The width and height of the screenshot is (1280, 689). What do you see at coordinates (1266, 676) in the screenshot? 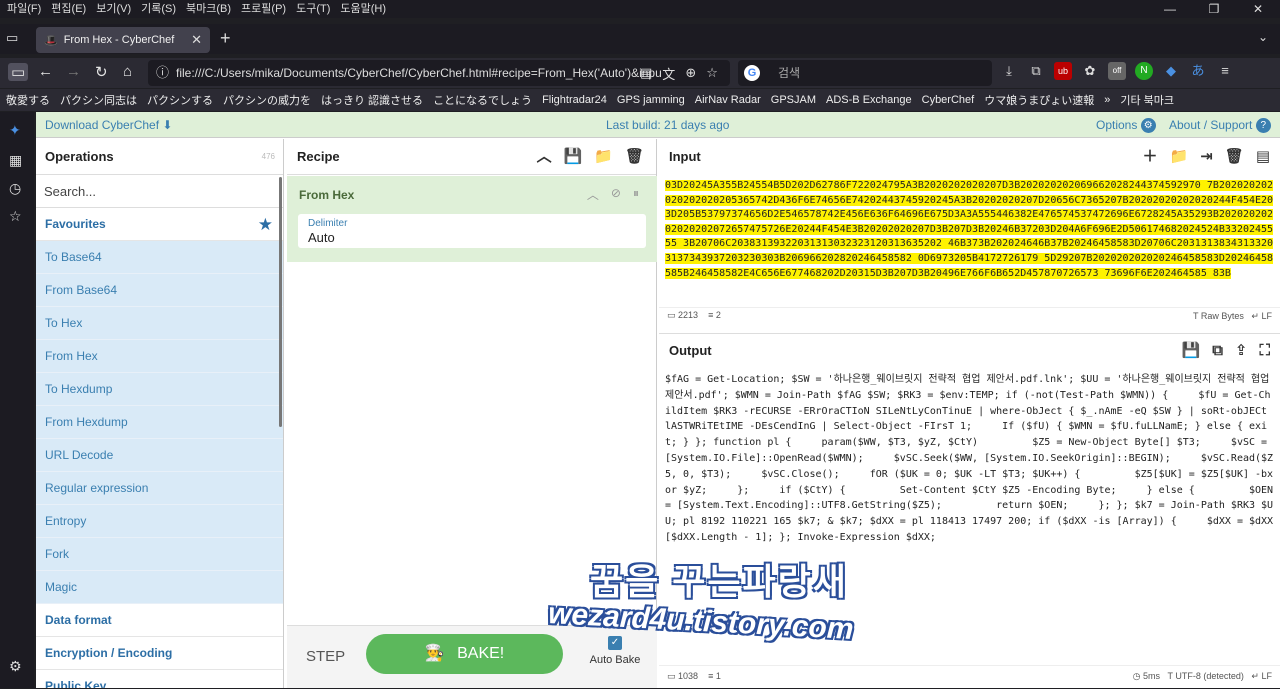
I see `output-eol: LF` at bounding box center [1266, 676].